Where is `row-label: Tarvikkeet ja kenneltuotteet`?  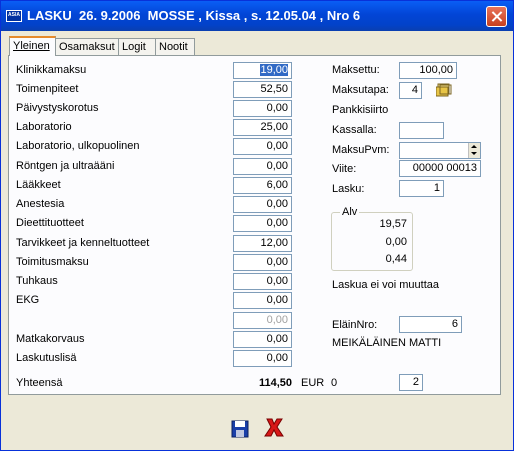
row-label: Tarvikkeet ja kenneltuotteet is located at coordinates (83, 243).